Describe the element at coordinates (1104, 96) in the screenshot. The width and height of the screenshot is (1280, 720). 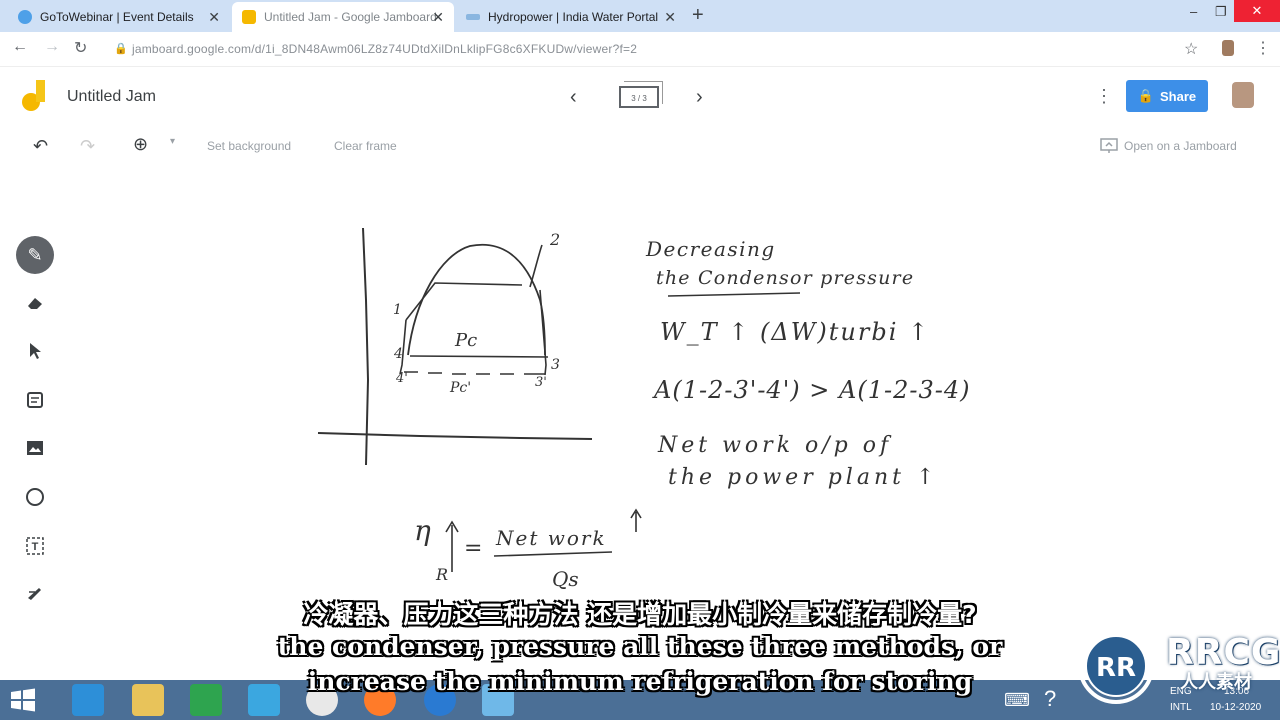
I see `more-options-icon: ⋮` at that location.